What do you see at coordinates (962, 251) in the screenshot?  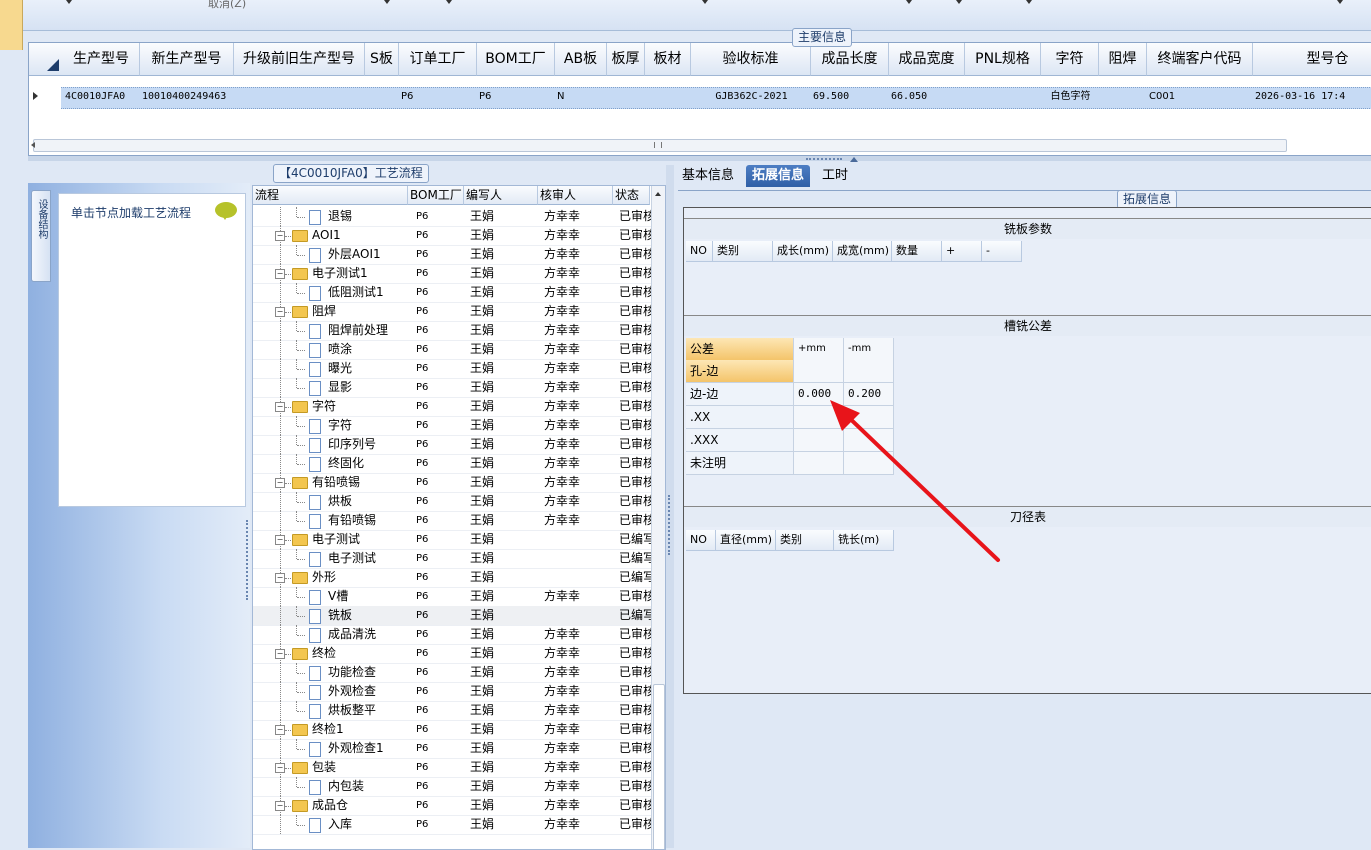 I see `mill-column-header: +` at bounding box center [962, 251].